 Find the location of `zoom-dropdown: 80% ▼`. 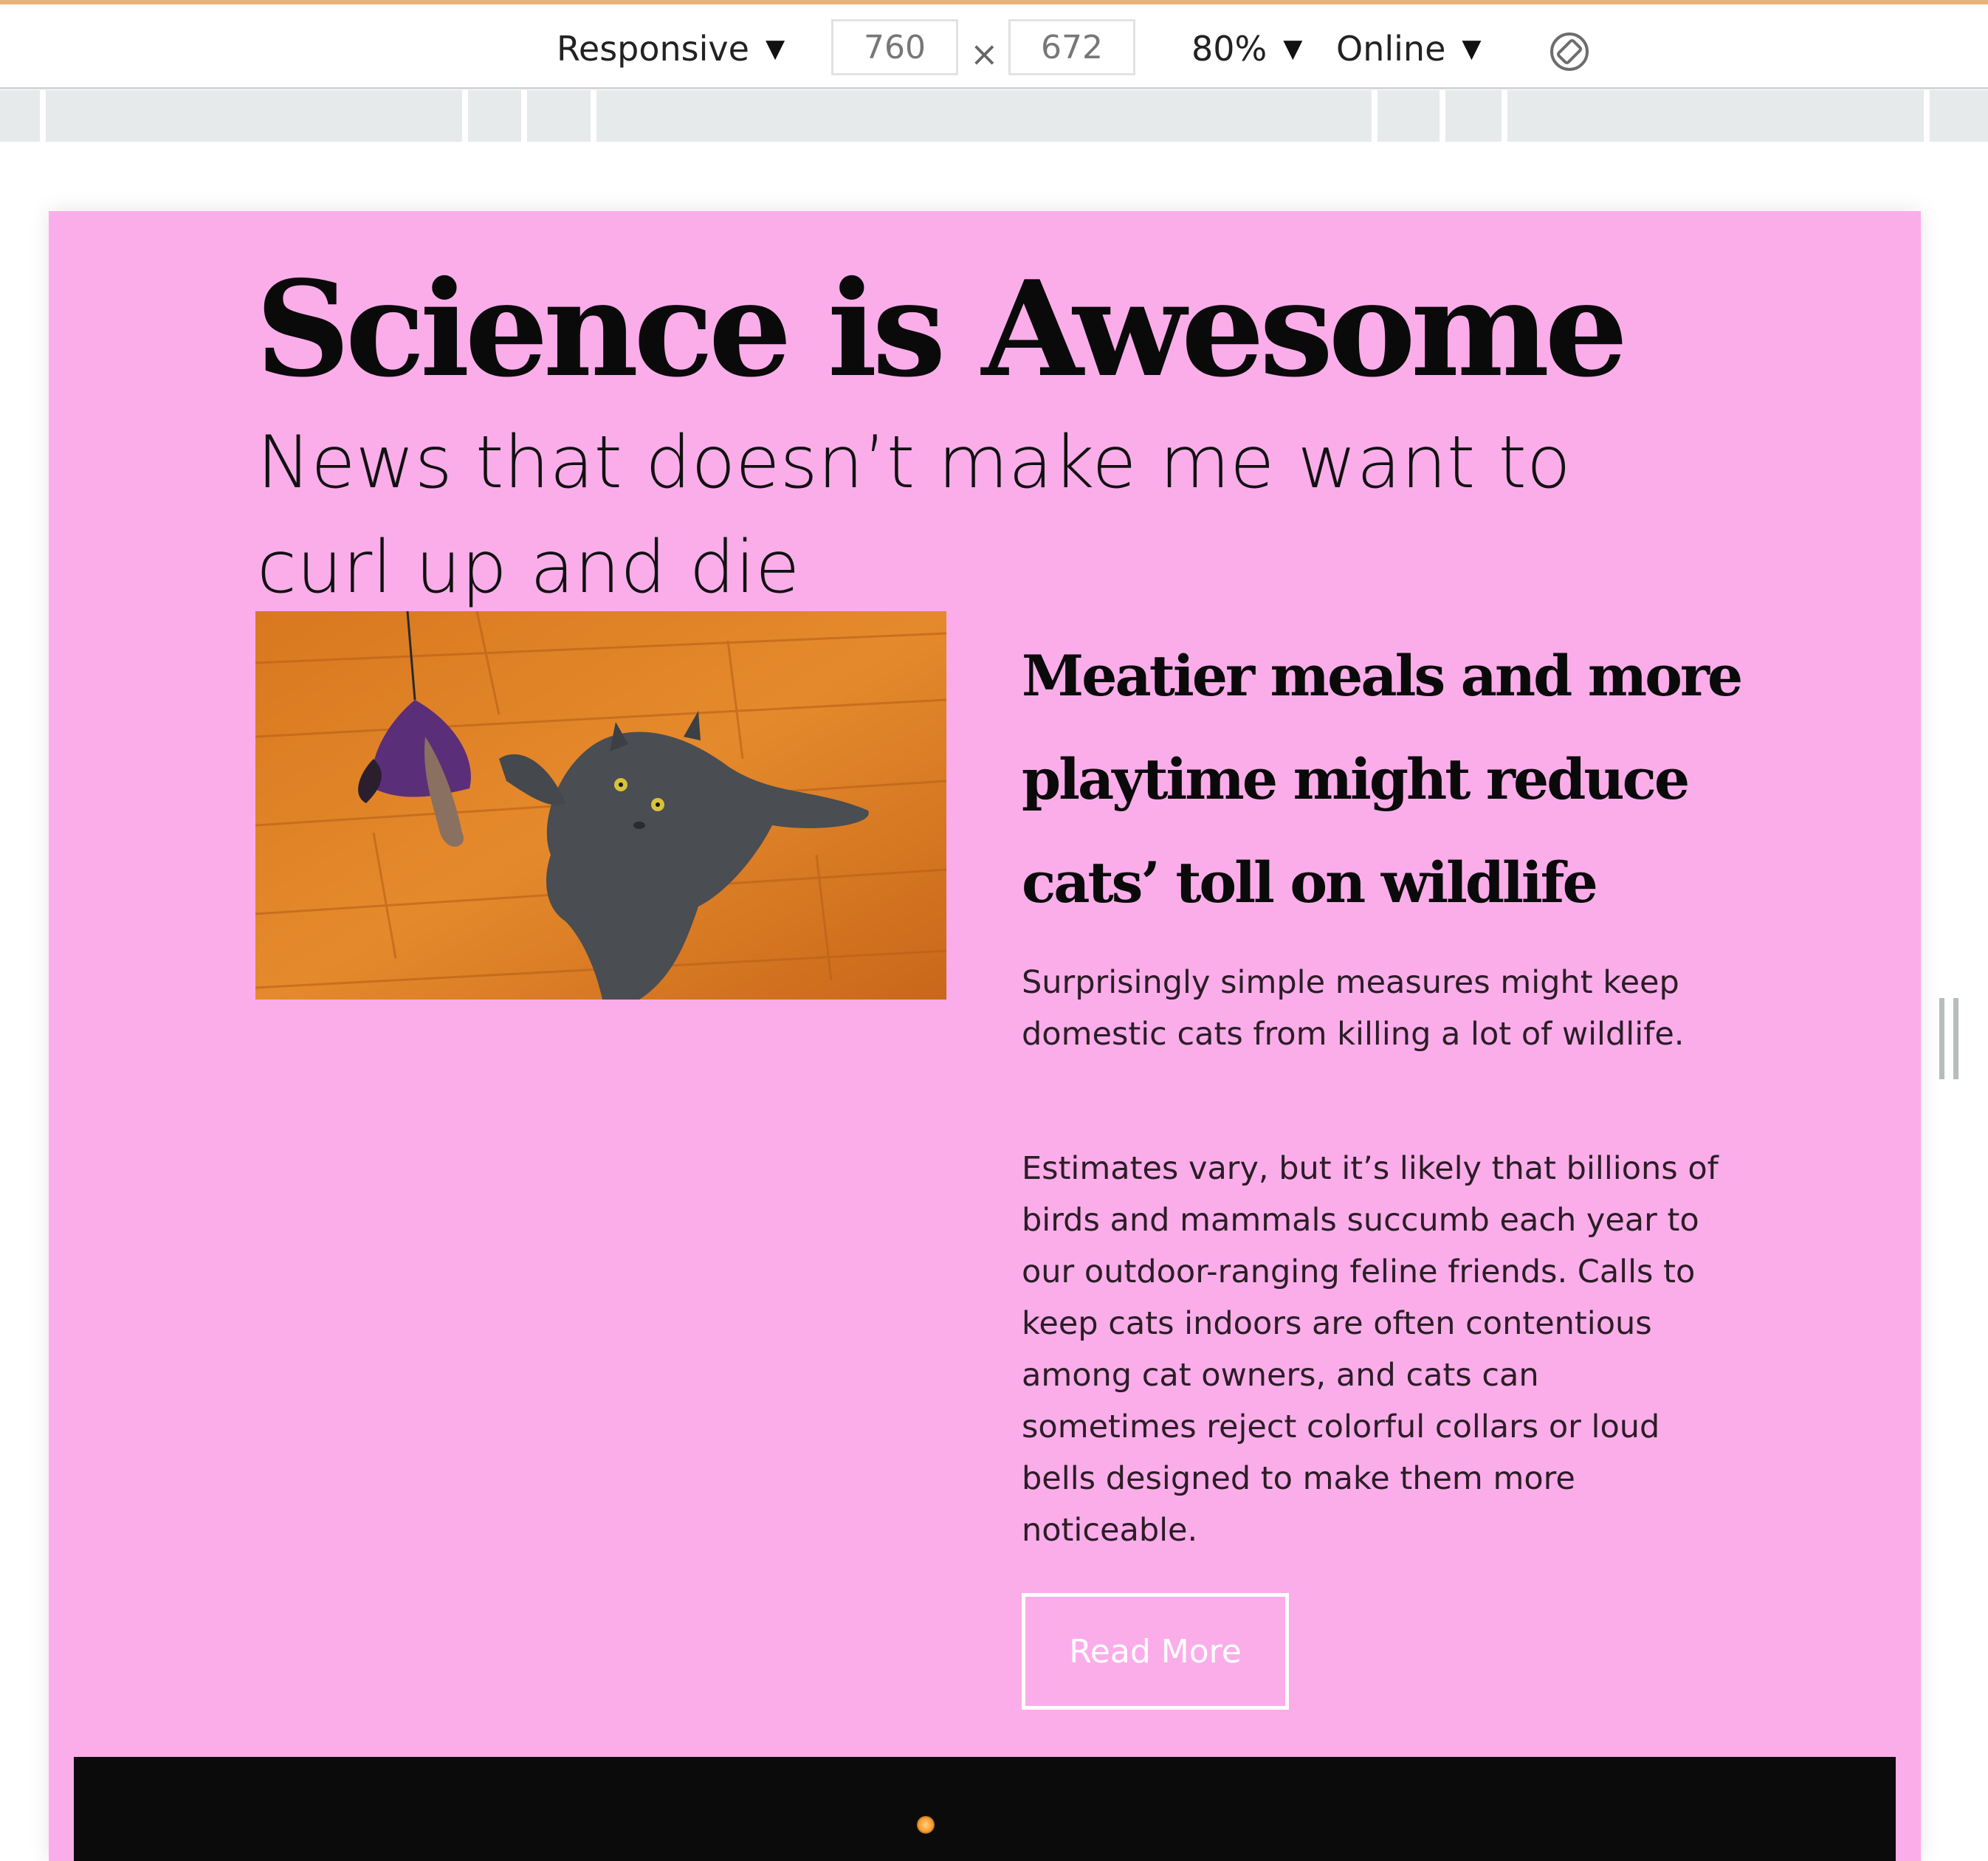

zoom-dropdown: 80% ▼ is located at coordinates (1246, 49).